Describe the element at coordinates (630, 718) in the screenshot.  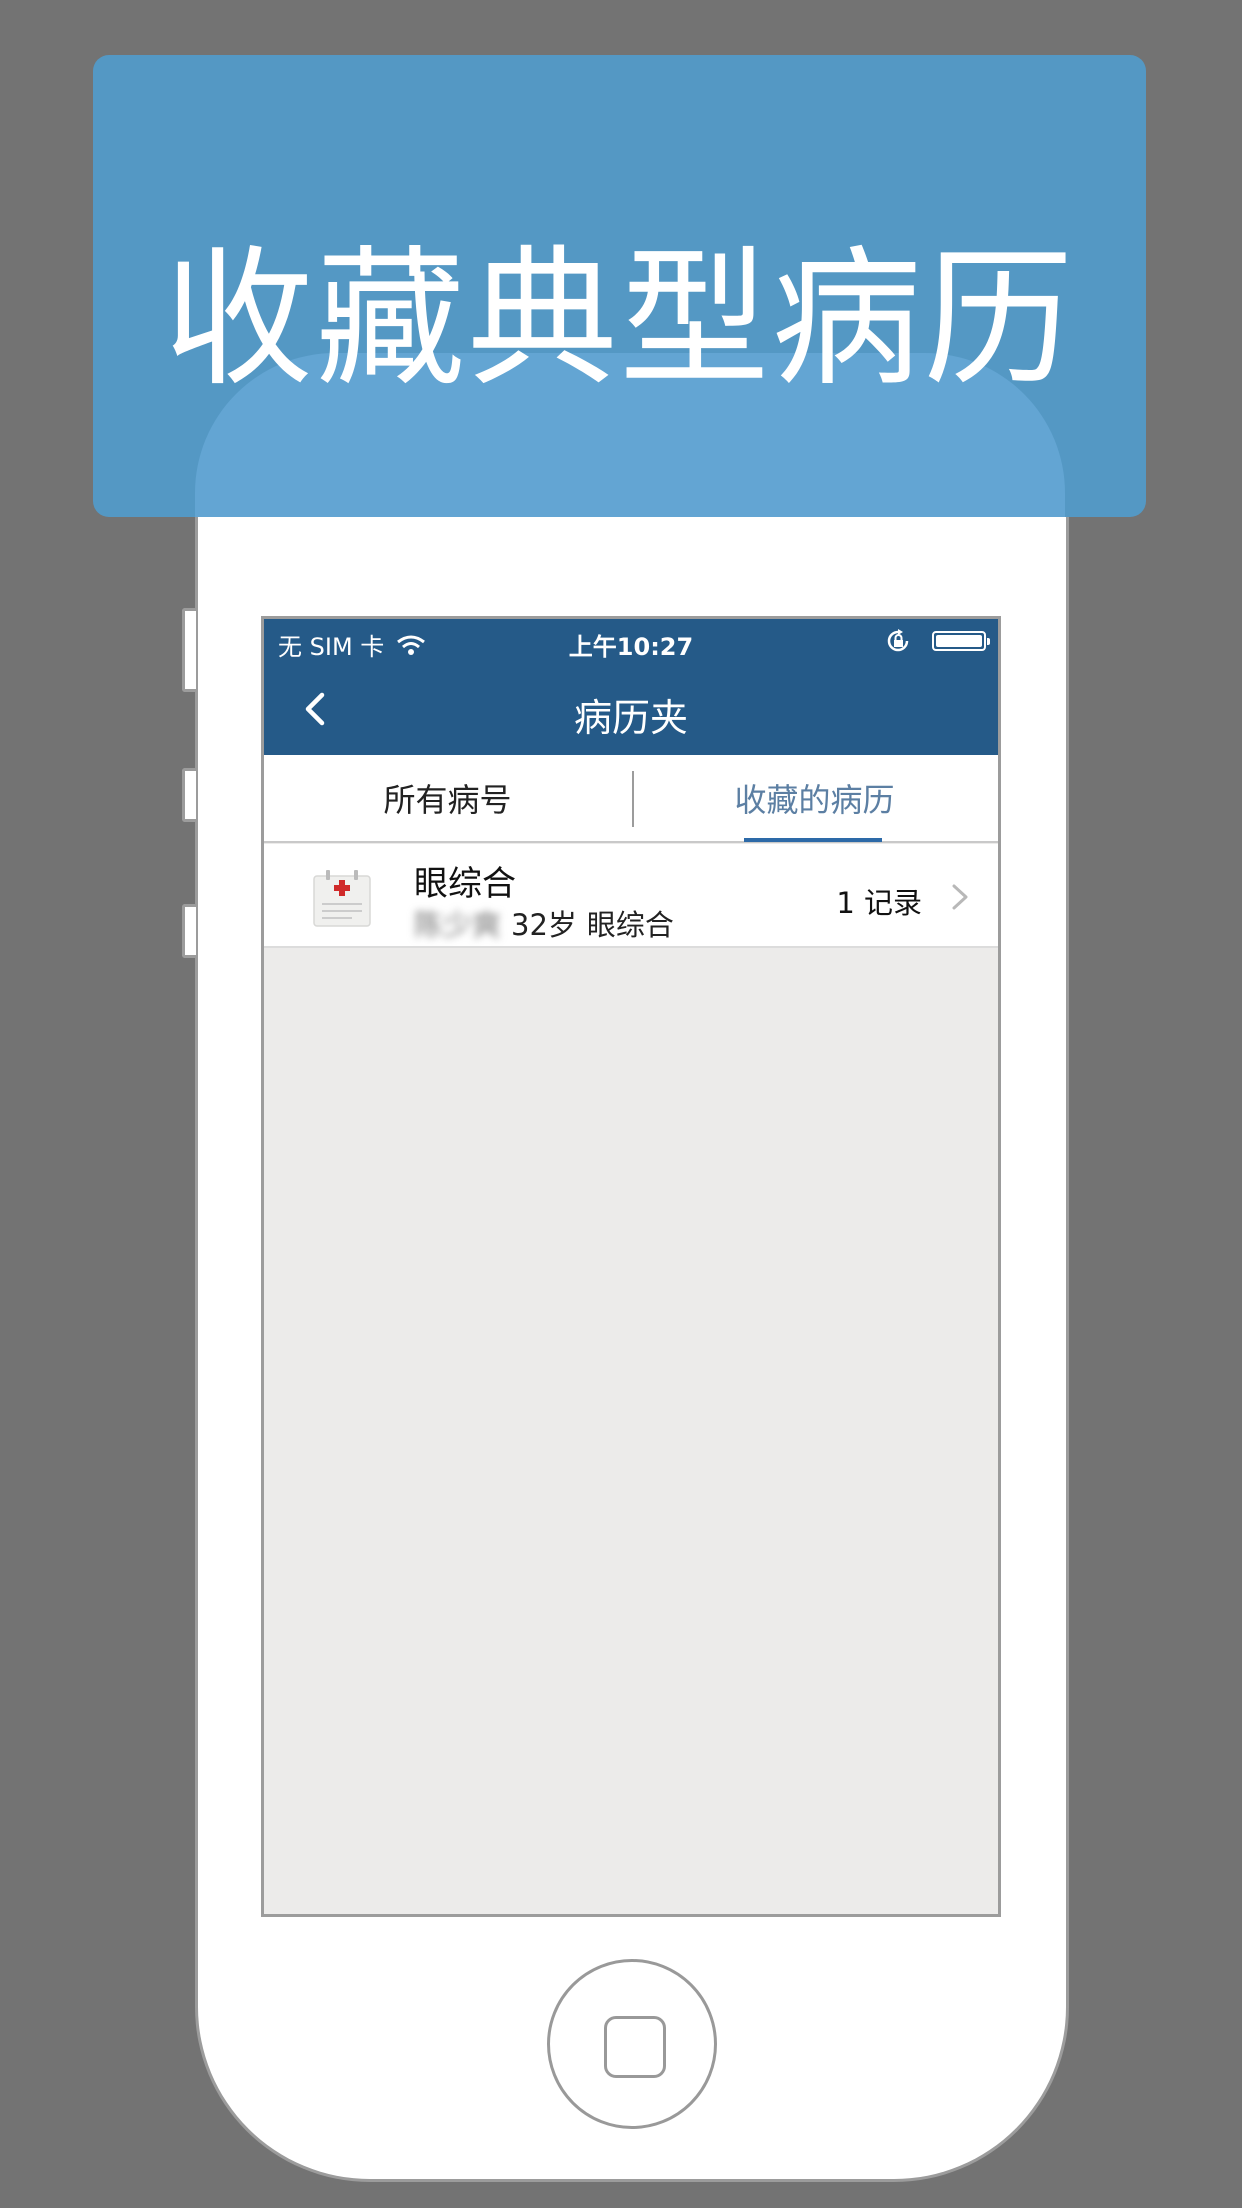
I see `nav-title: 病历夹` at that location.